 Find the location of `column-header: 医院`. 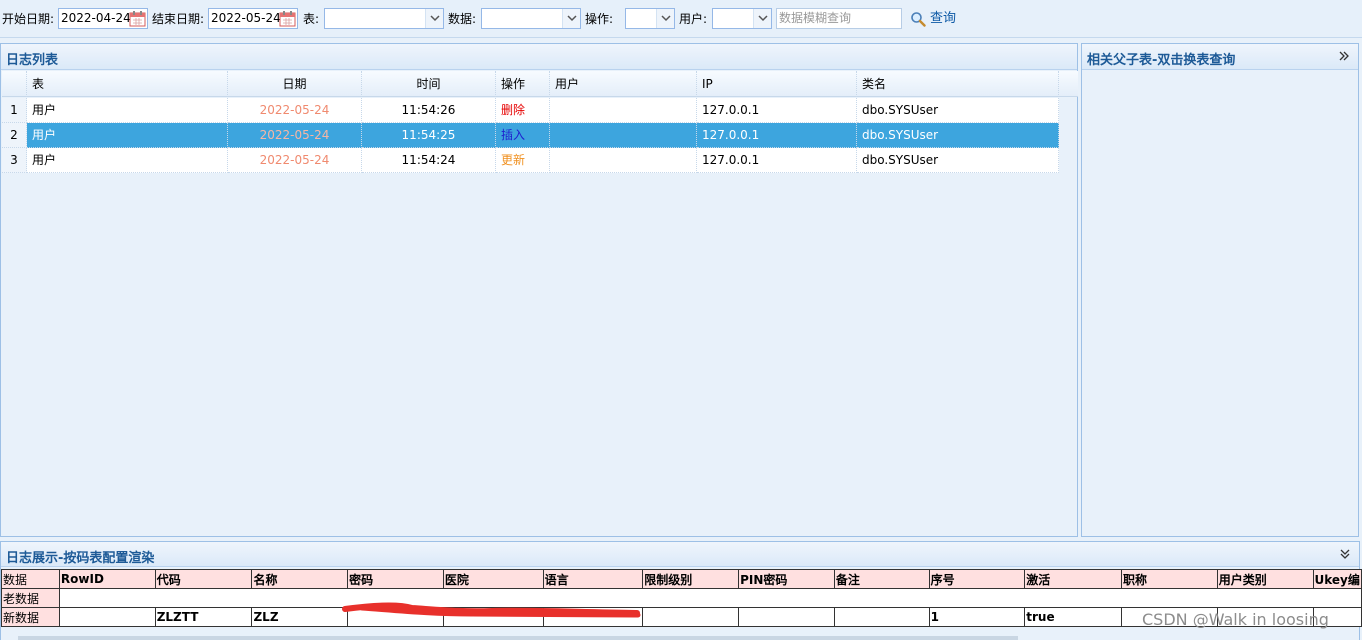

column-header: 医院 is located at coordinates (493, 579).